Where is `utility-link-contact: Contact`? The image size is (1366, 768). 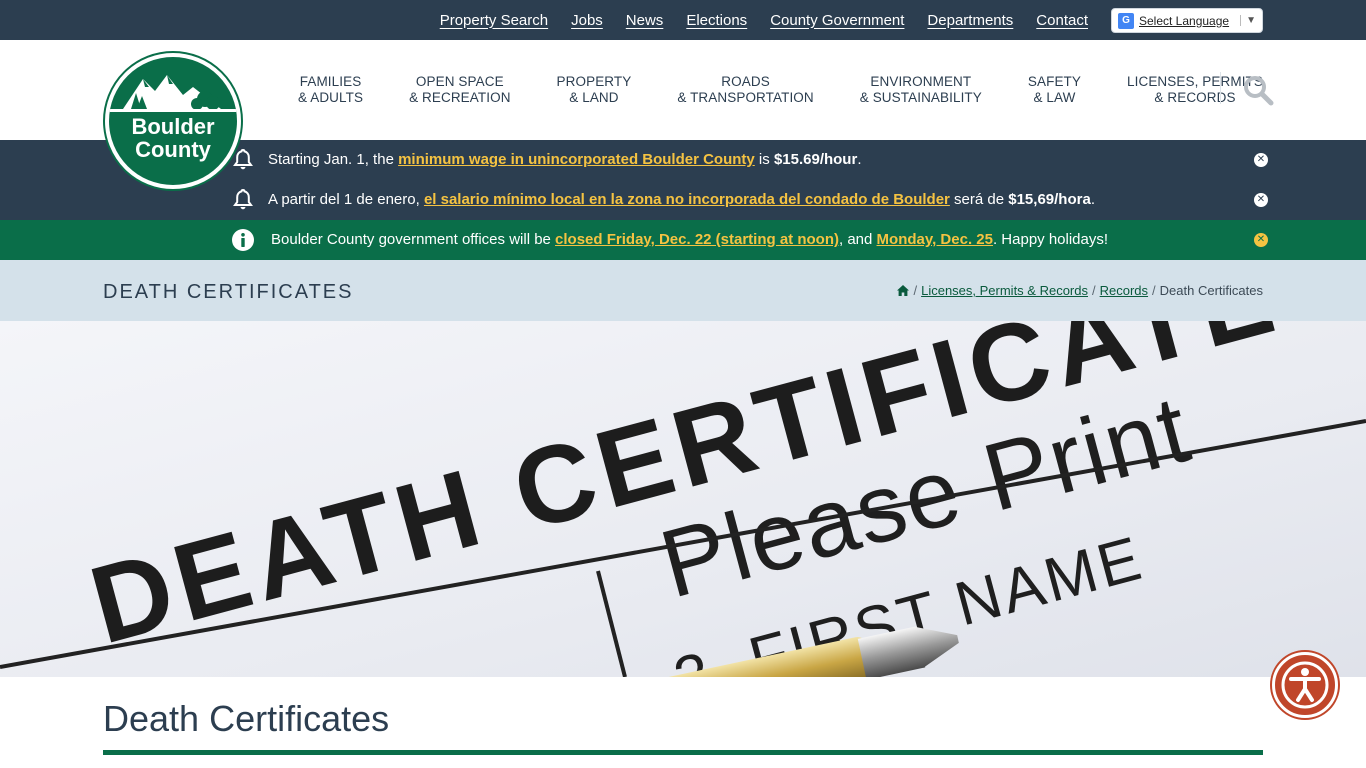 utility-link-contact: Contact is located at coordinates (1062, 20).